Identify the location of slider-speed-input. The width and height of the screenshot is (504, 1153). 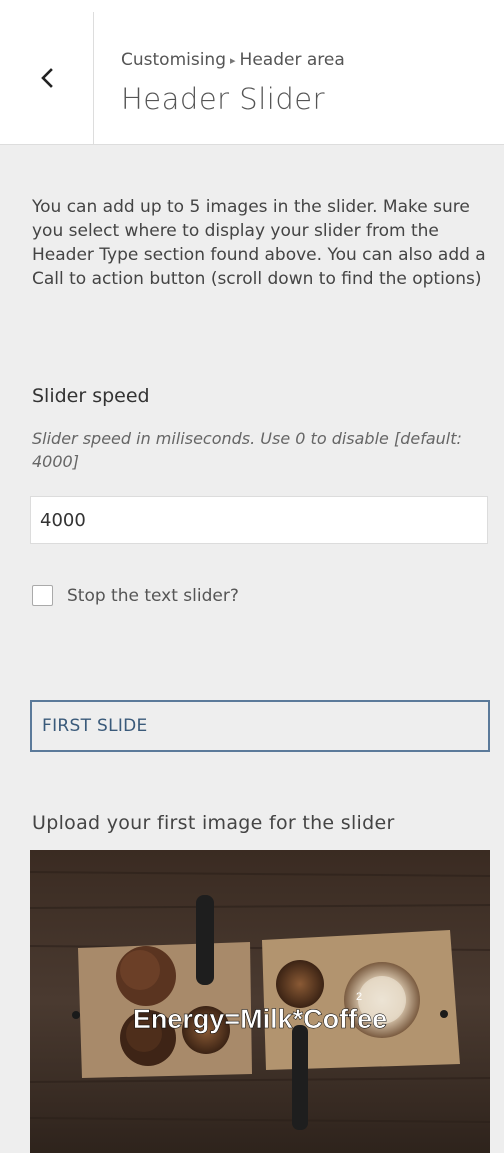
(259, 520).